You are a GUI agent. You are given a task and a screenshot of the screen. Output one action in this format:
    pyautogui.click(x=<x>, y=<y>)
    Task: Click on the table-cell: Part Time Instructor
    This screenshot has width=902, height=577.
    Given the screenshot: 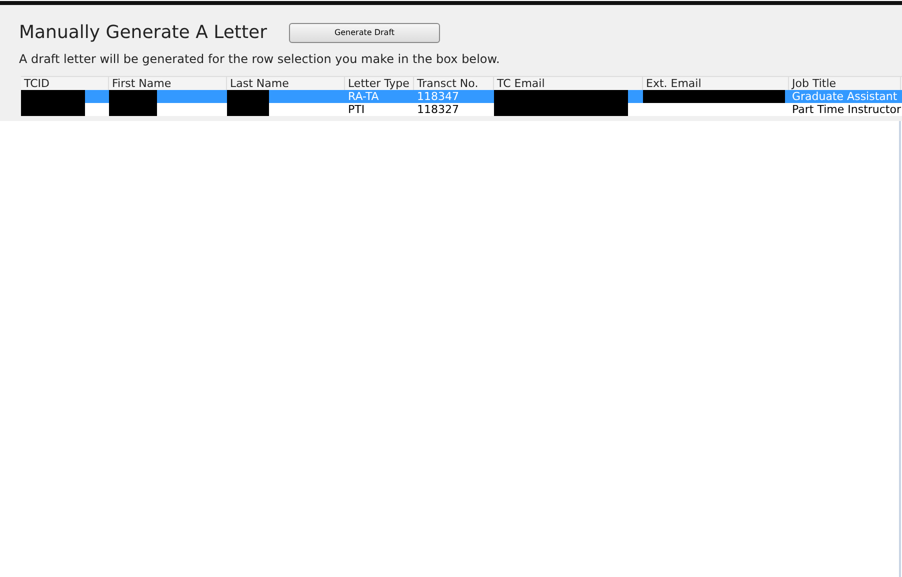 What is the action you would take?
    pyautogui.click(x=846, y=109)
    